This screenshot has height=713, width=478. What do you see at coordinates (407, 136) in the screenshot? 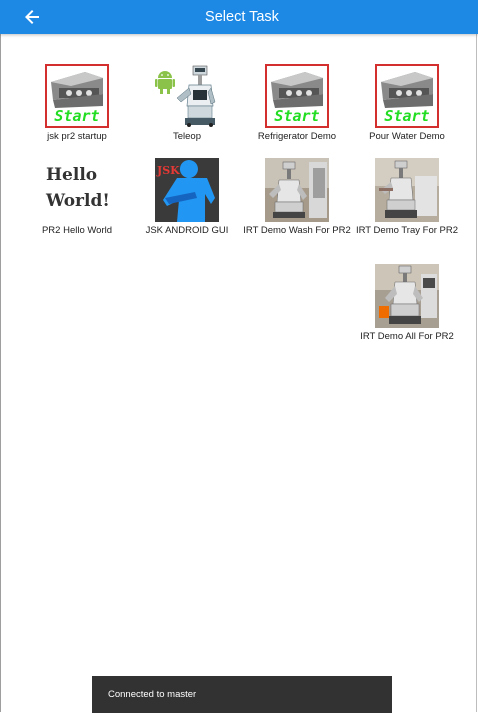
I see `task-label: Pour Water Demo` at bounding box center [407, 136].